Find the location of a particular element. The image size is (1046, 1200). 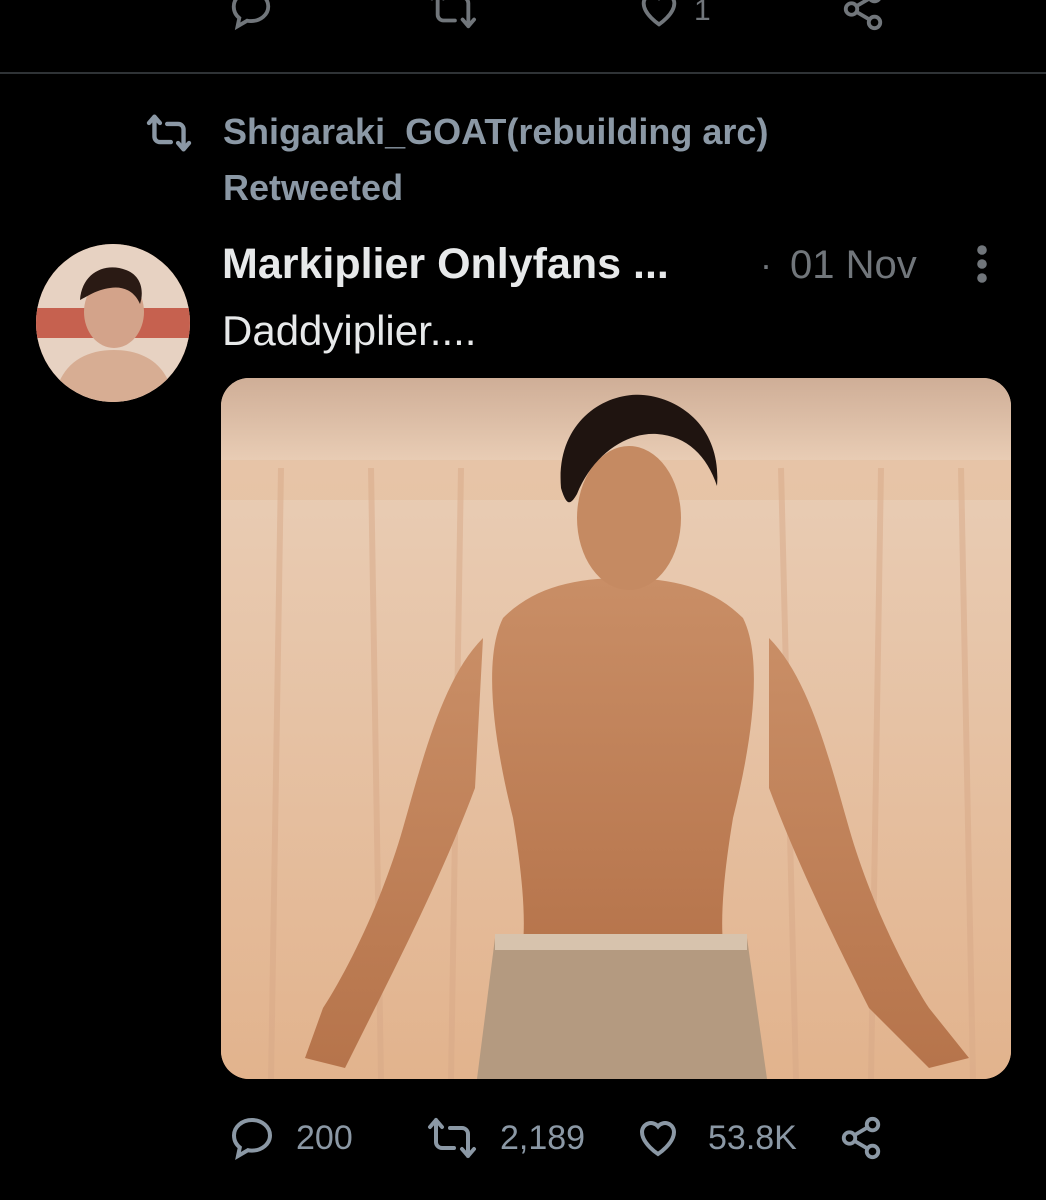

tweet-divider is located at coordinates (523, 73).